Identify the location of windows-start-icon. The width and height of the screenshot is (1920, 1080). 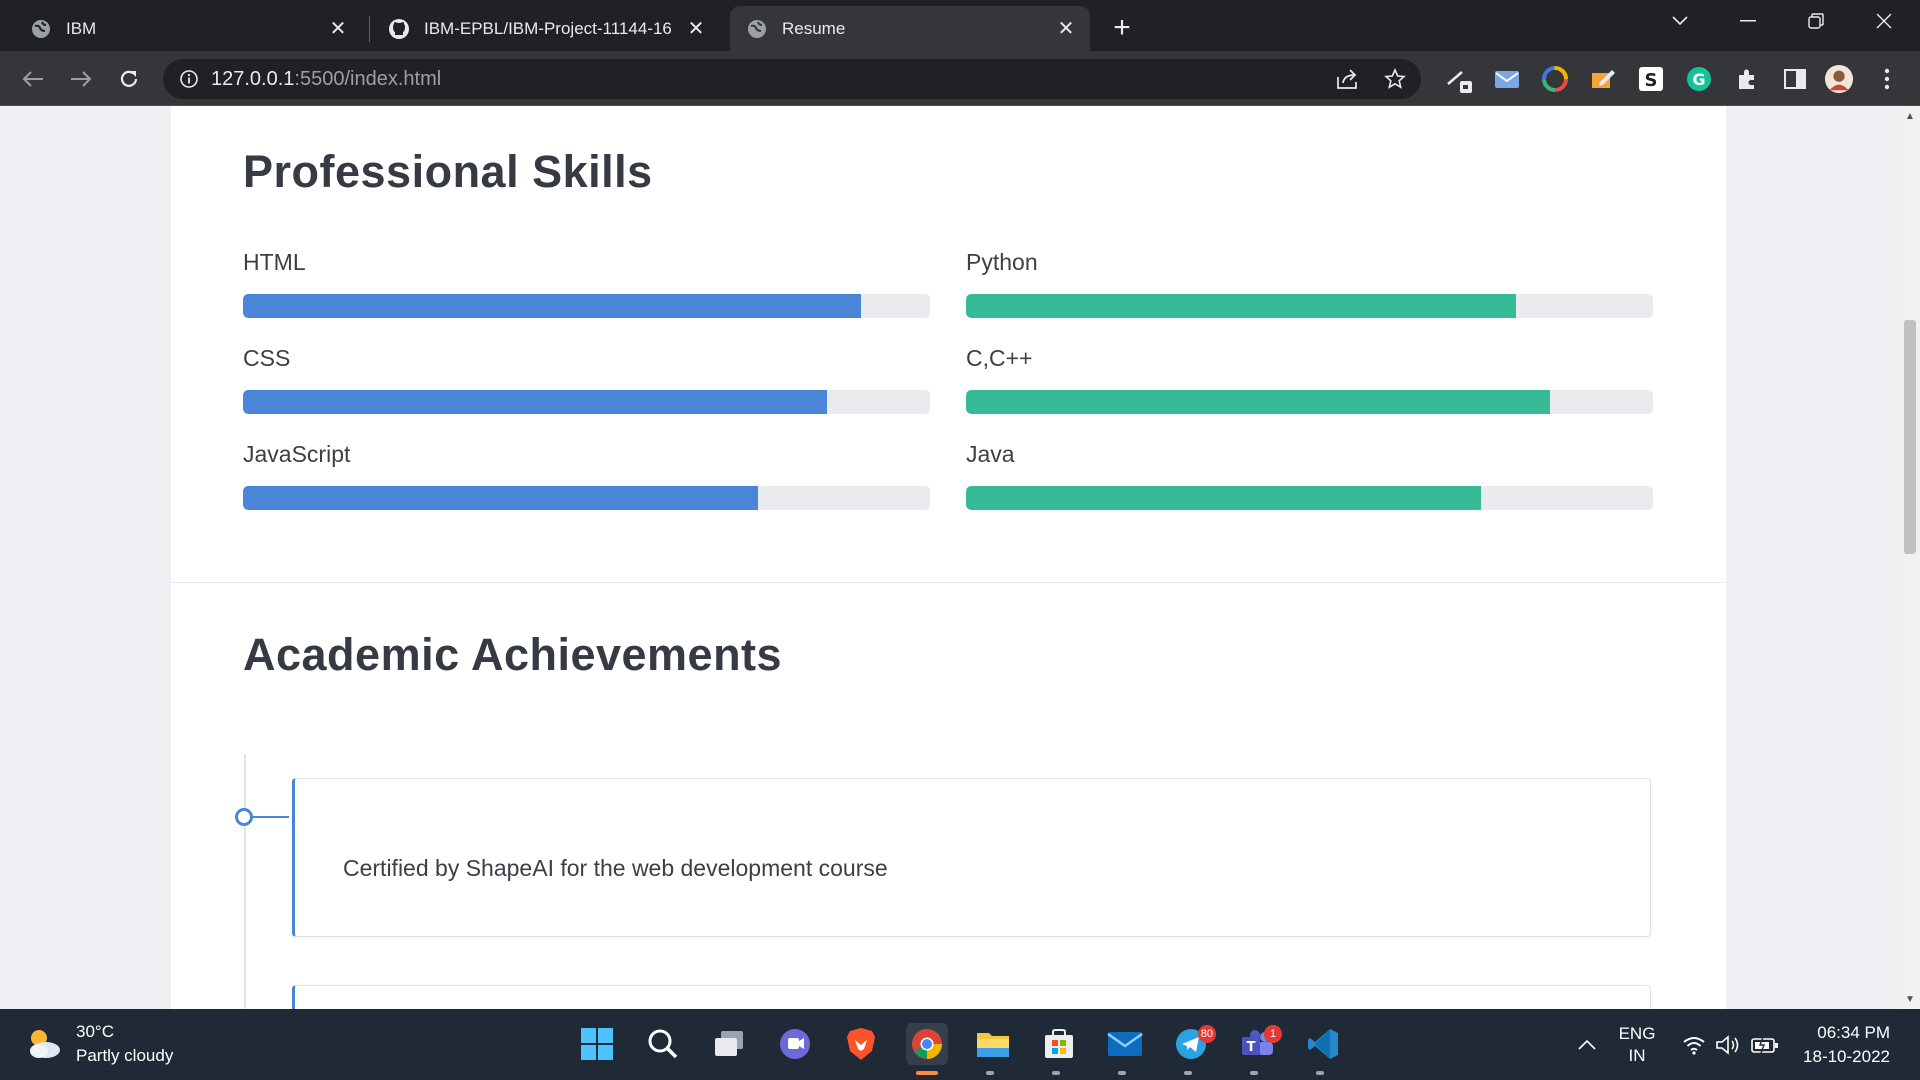
(597, 1044).